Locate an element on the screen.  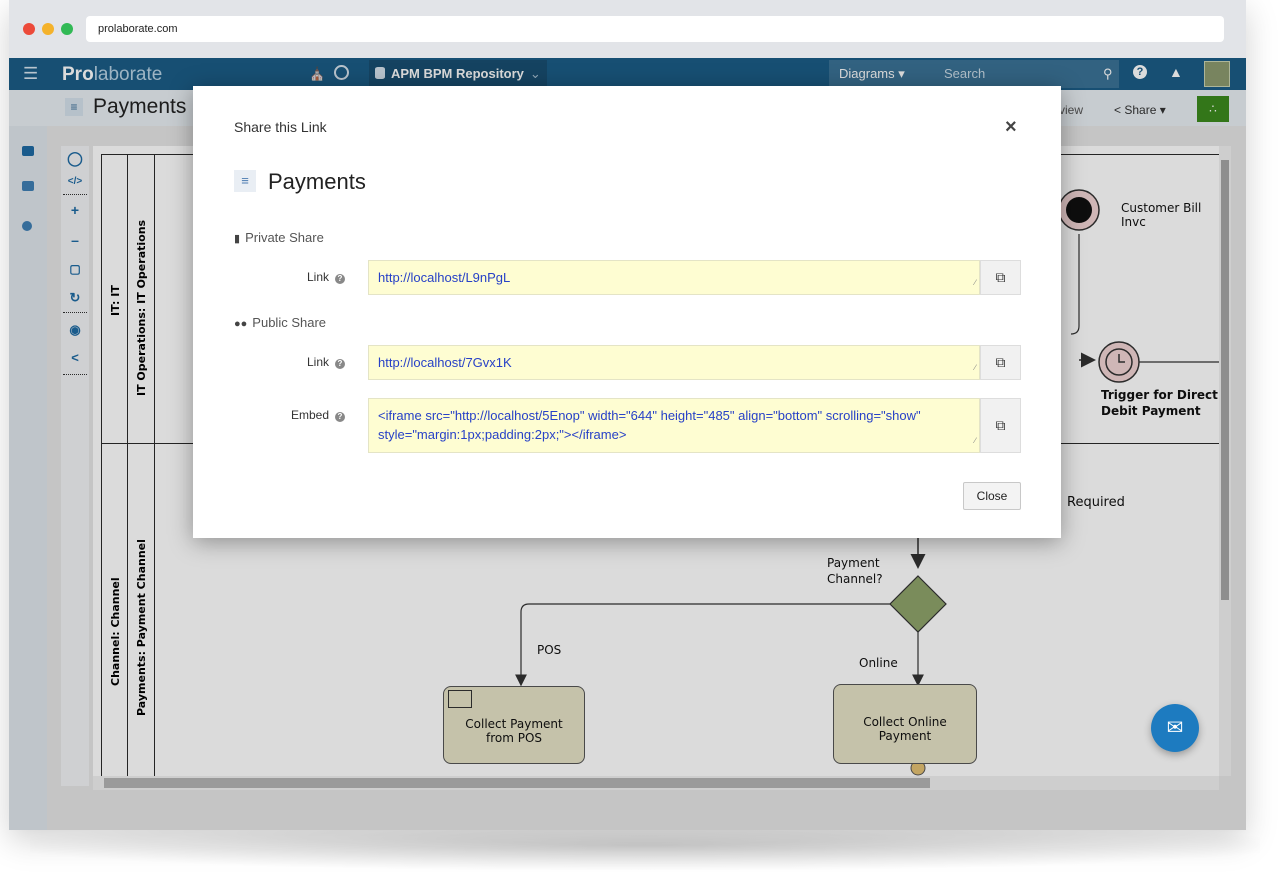
copy-public-link-button: ⧉ is located at coordinates (1000, 362).